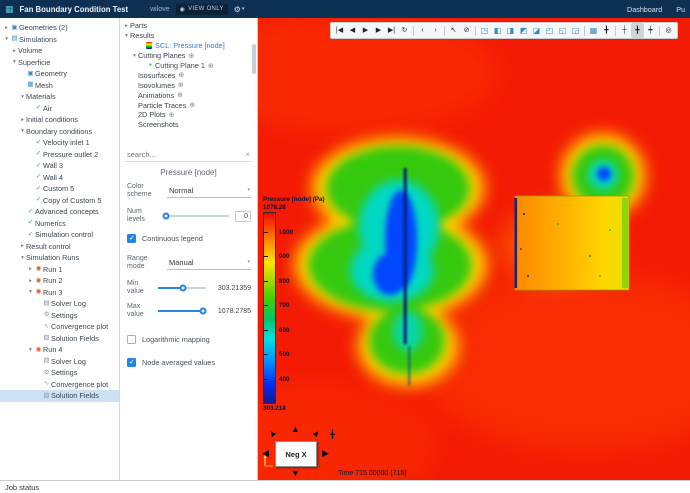  What do you see at coordinates (59, 189) in the screenshot?
I see `sidebar-item-custom-5: ✓ Custom 5` at bounding box center [59, 189].